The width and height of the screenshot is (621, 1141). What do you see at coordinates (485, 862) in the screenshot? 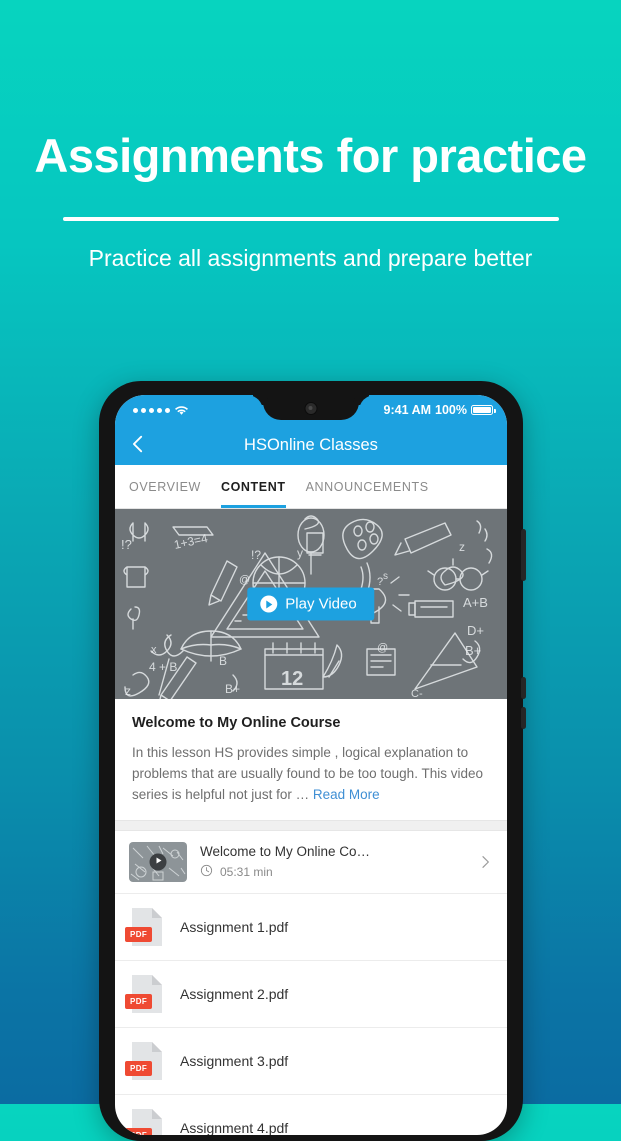
I see `chevron-right-icon` at bounding box center [485, 862].